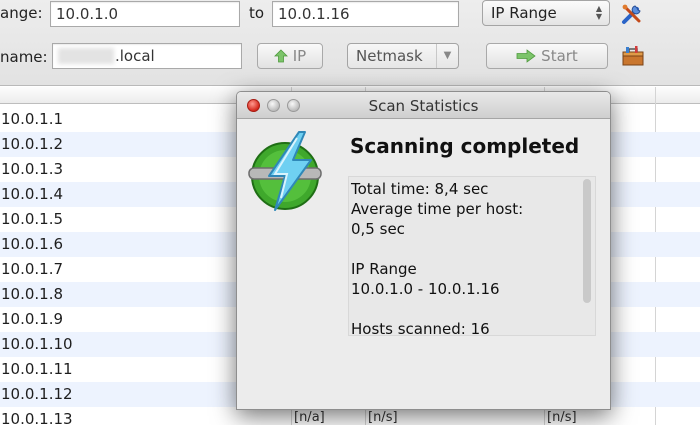 The image size is (700, 425). Describe the element at coordinates (37, 369) in the screenshot. I see `row-ip: 10.0.1.11` at that location.